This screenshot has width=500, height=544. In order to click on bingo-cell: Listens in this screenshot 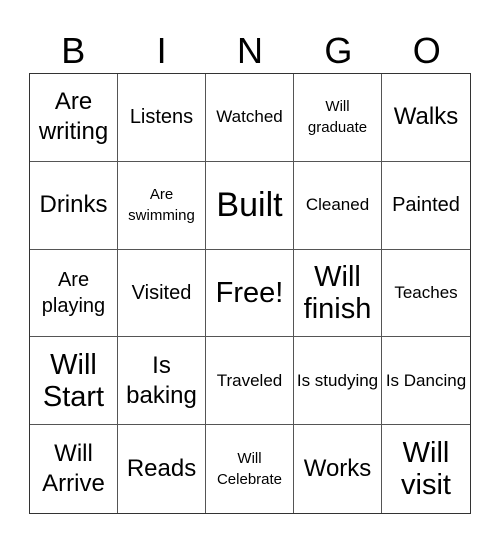, I will do `click(162, 118)`.